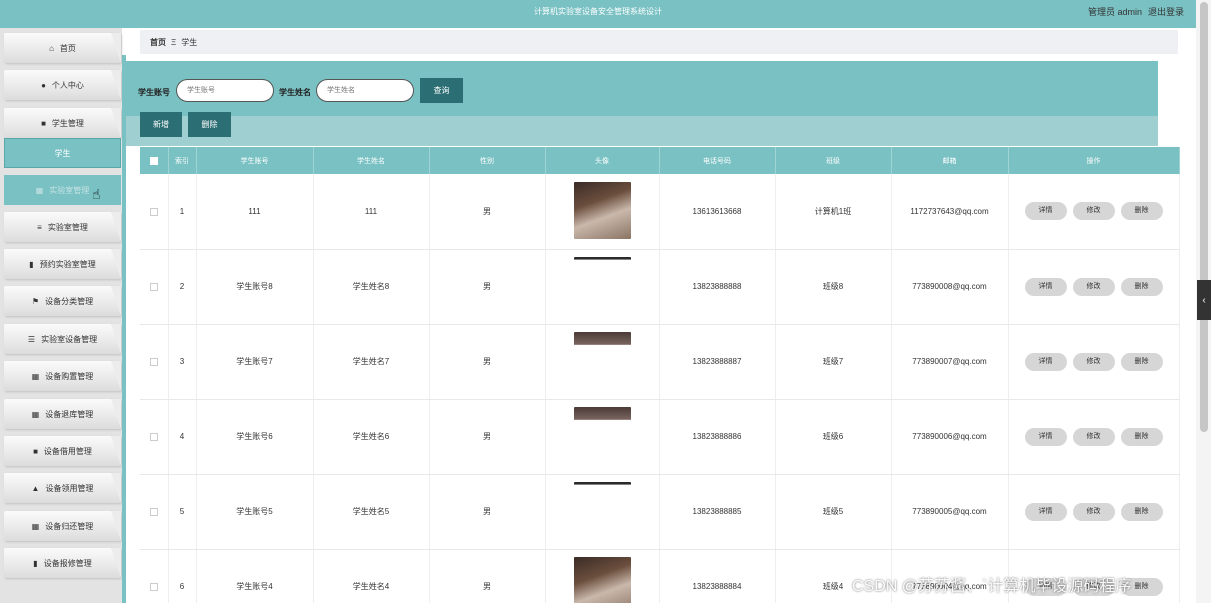 The image size is (1211, 603). I want to click on sidebar-item: ☰ 实验室设备管理, so click(62, 339).